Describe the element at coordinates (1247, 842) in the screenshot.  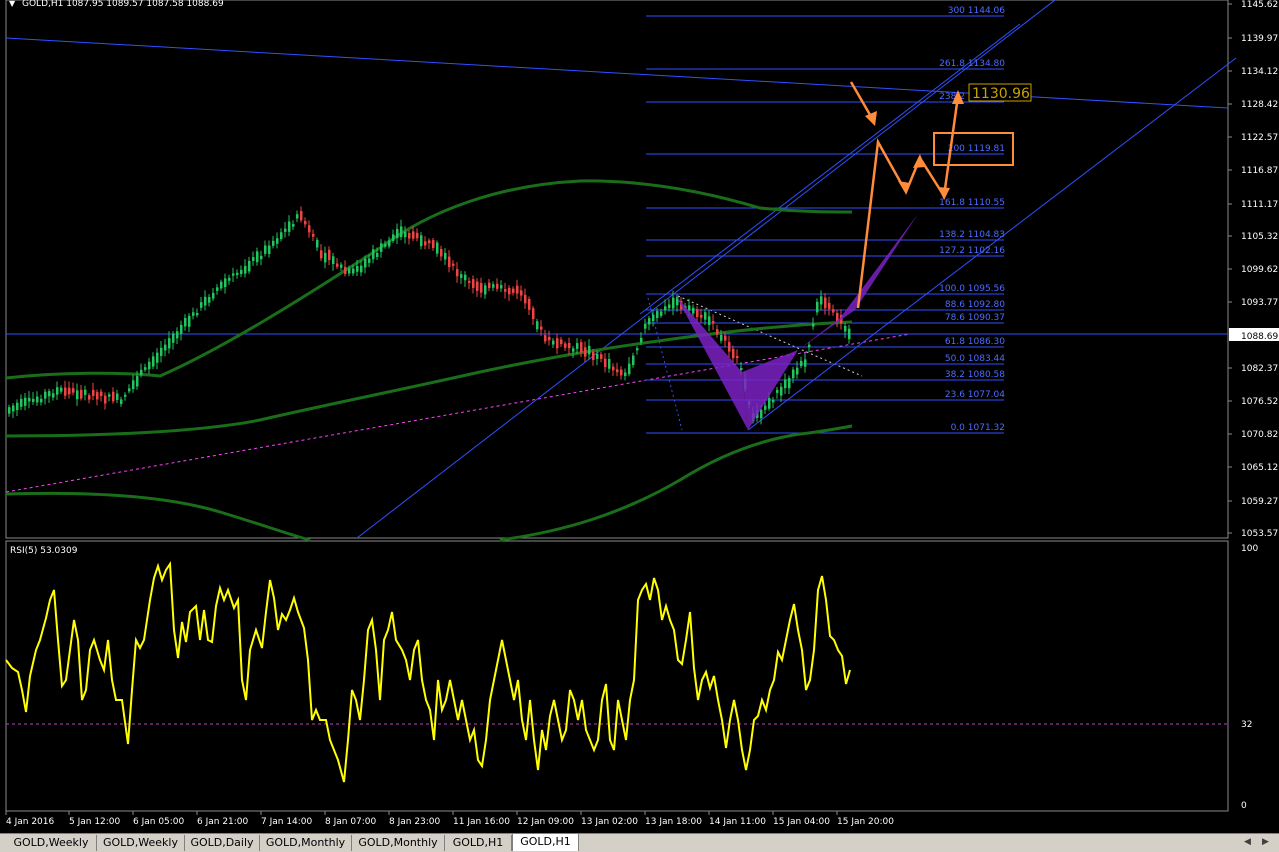
I see `tab-scroll-left-icon: ◀` at that location.